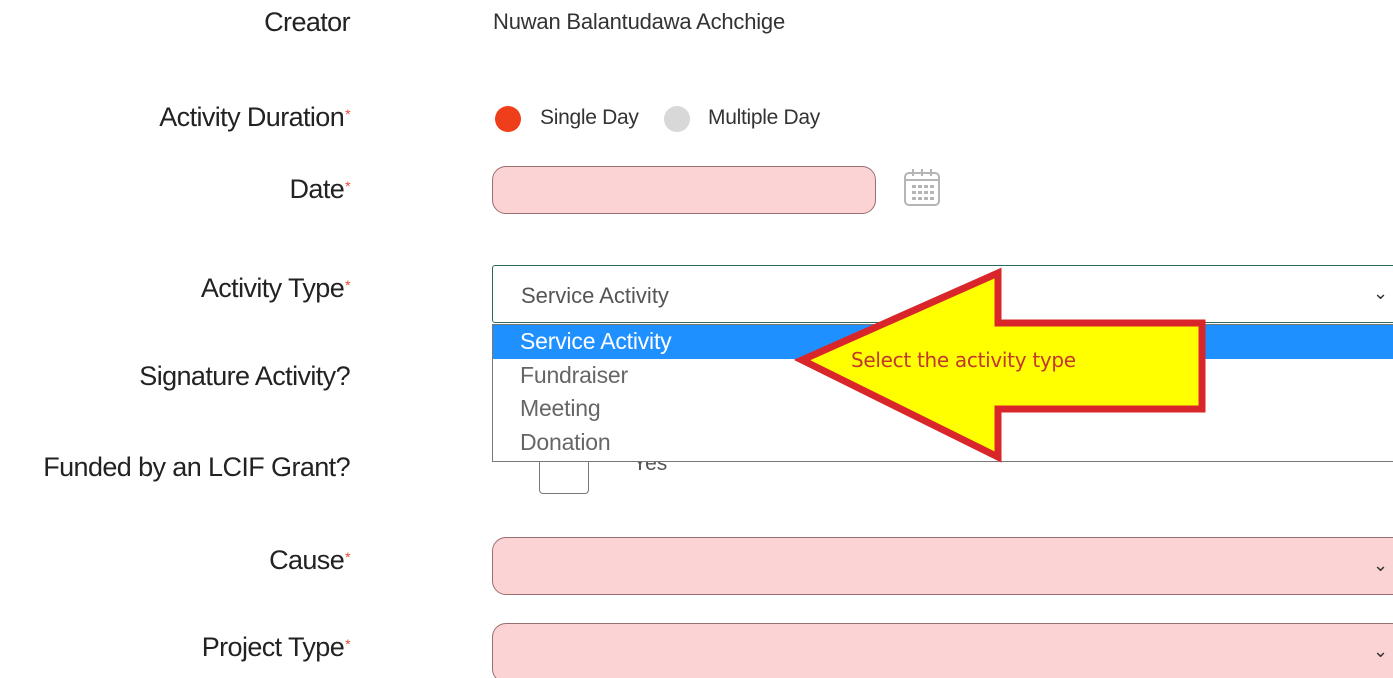  What do you see at coordinates (273, 647) in the screenshot?
I see `project-type-label-text: Project Type` at bounding box center [273, 647].